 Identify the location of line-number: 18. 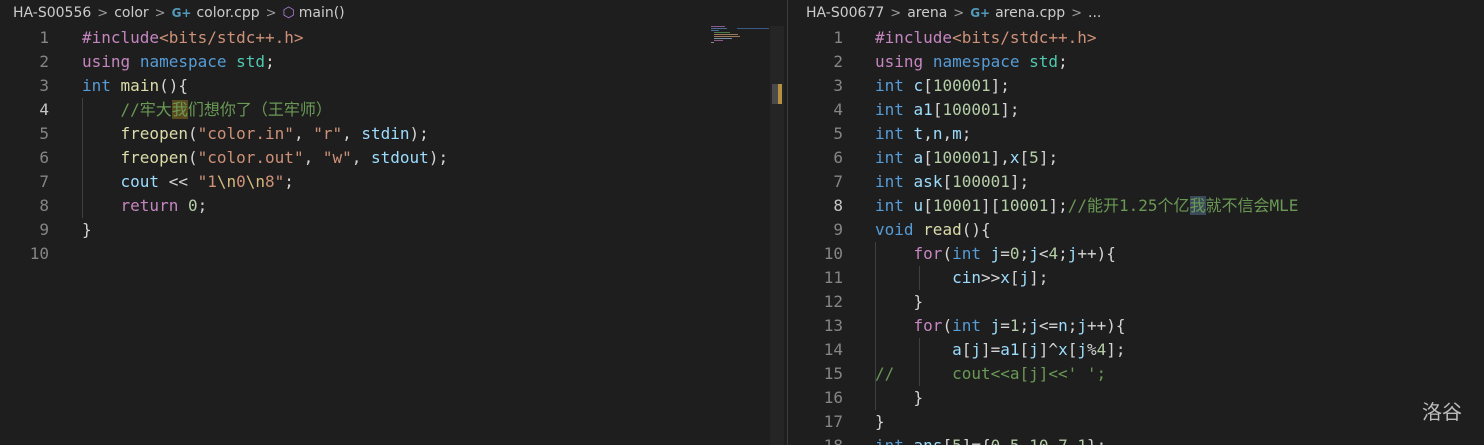
(816, 439).